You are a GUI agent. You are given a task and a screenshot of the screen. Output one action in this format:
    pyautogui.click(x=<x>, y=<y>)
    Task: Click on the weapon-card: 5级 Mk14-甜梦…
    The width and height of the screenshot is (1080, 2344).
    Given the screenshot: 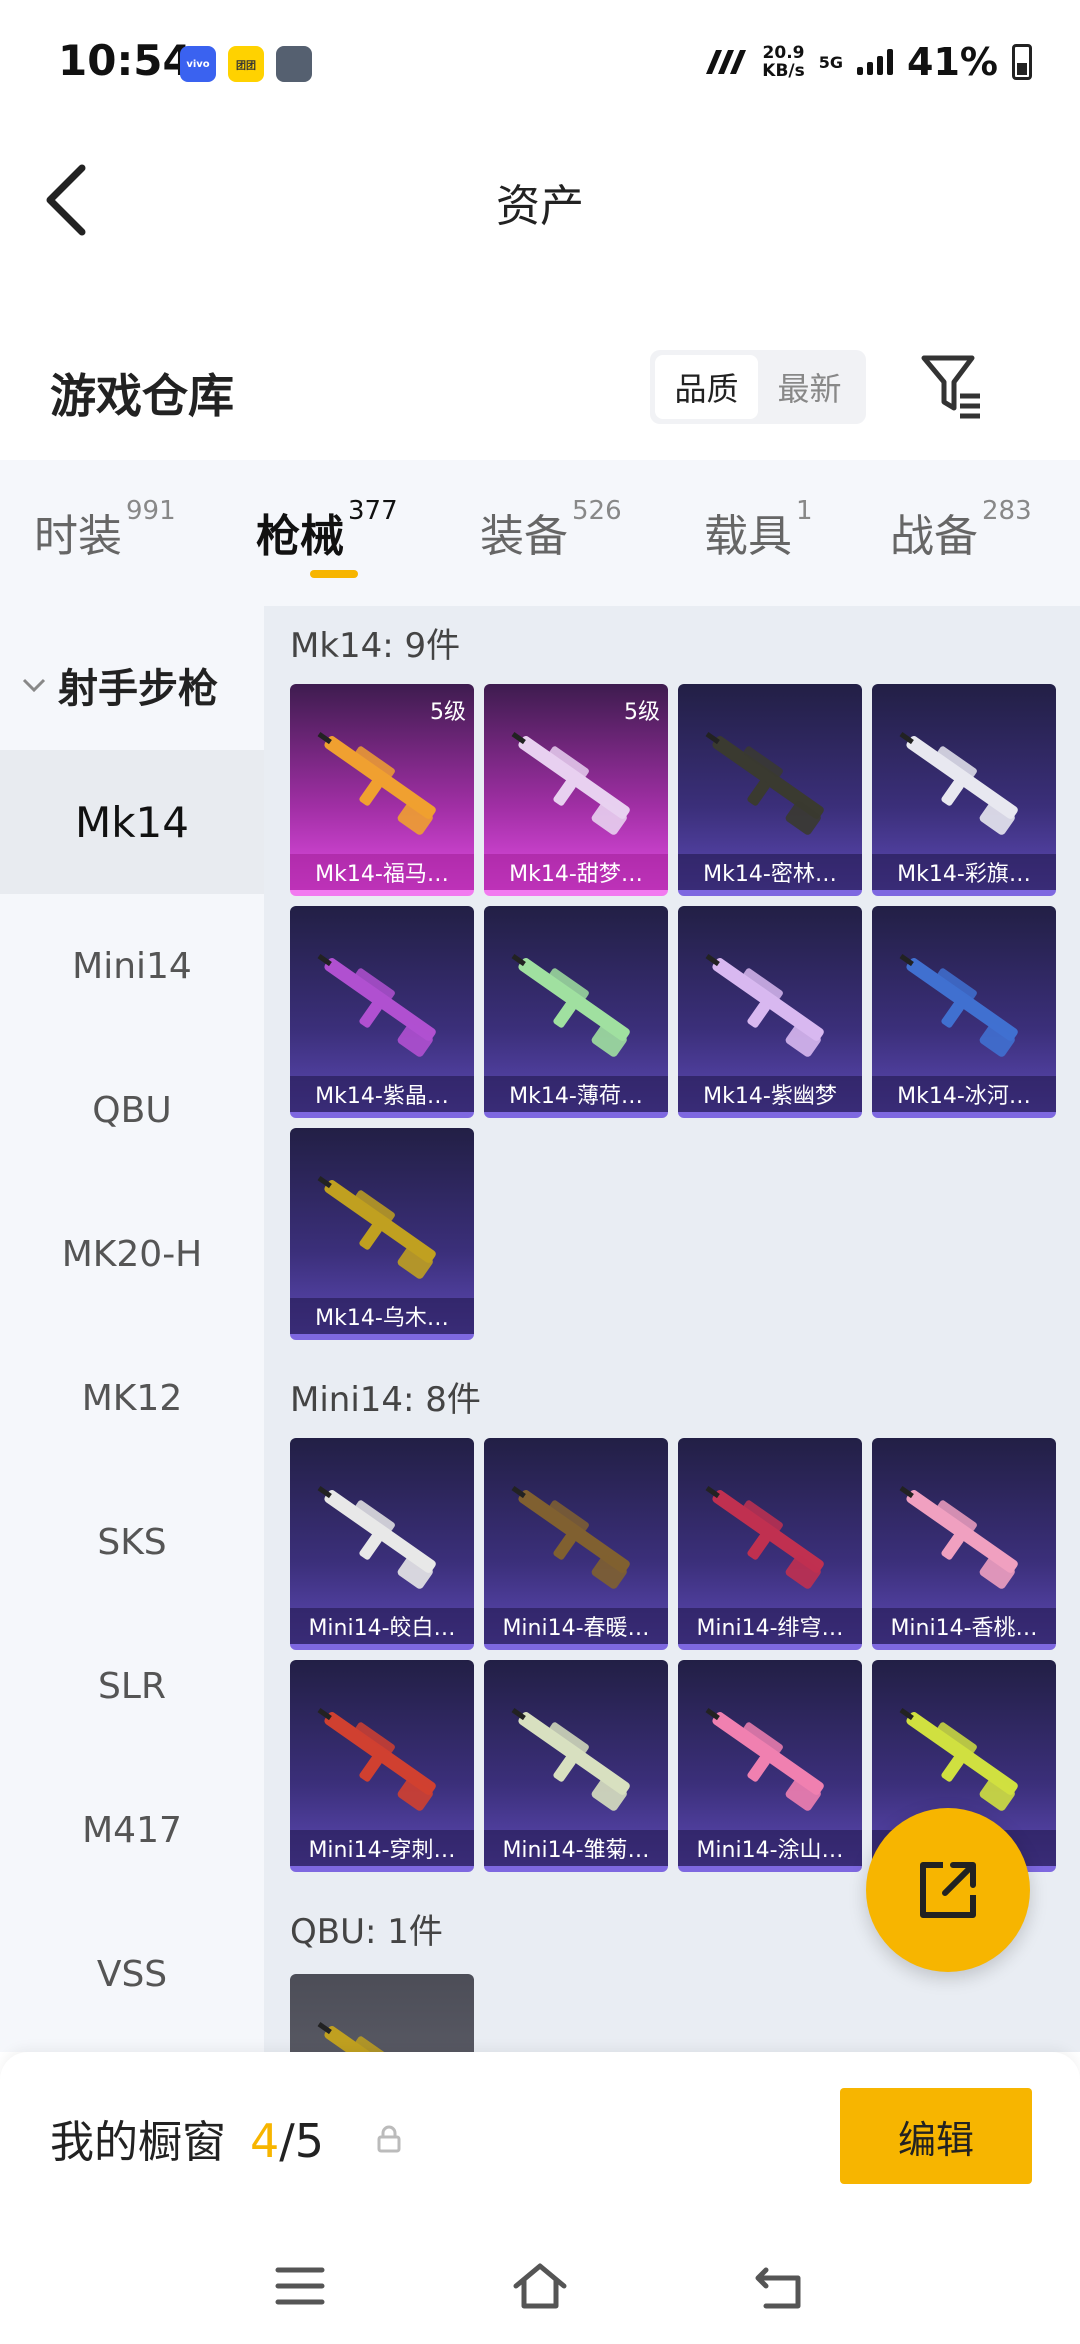 What is the action you would take?
    pyautogui.click(x=576, y=790)
    